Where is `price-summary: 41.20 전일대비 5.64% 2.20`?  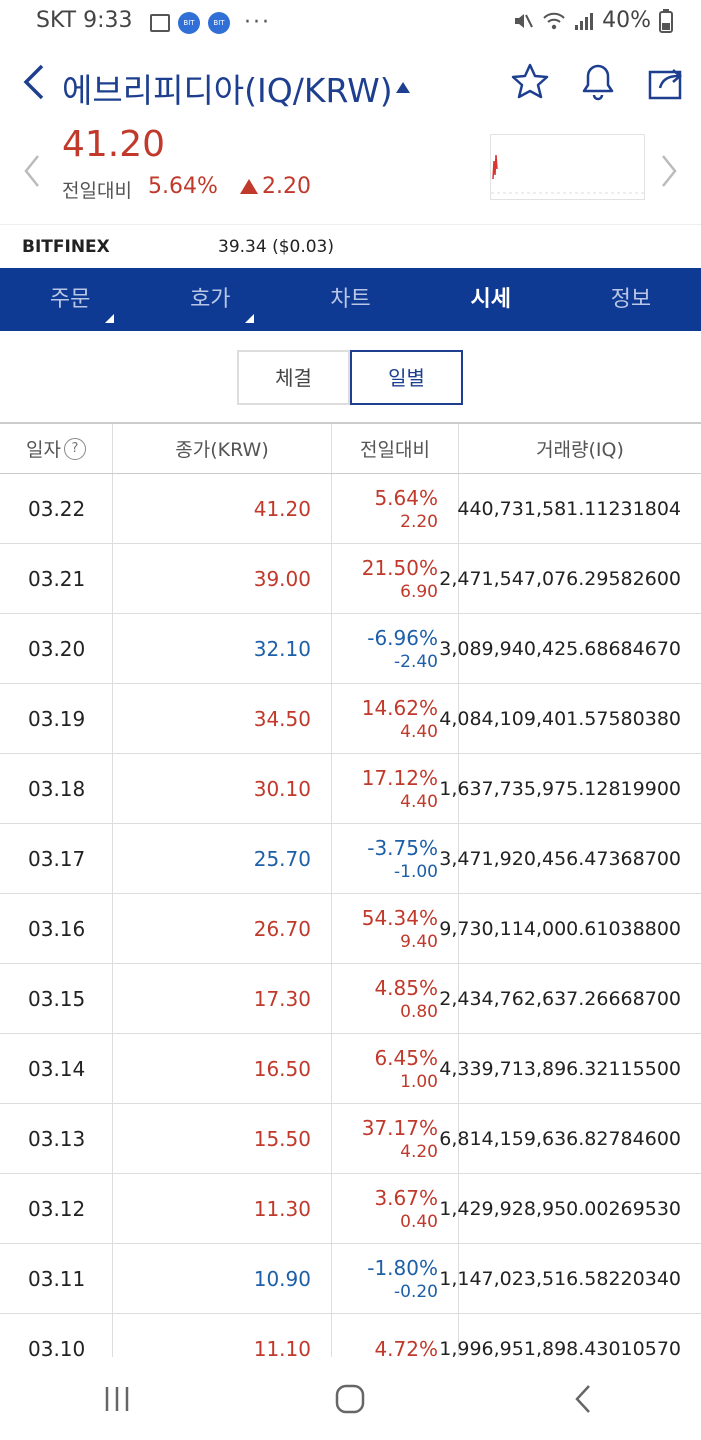
price-summary: 41.20 전일대비 5.64% 2.20 is located at coordinates (350, 172).